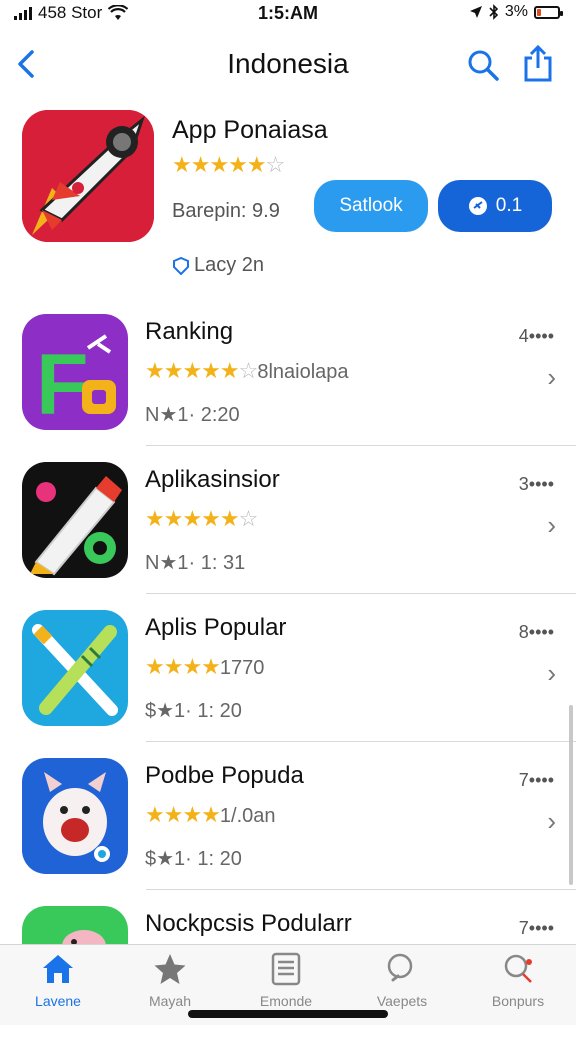 Image resolution: width=576 pixels, height=1038 pixels. What do you see at coordinates (250, 130) in the screenshot?
I see `featured-app-name: App Ponaiasa` at bounding box center [250, 130].